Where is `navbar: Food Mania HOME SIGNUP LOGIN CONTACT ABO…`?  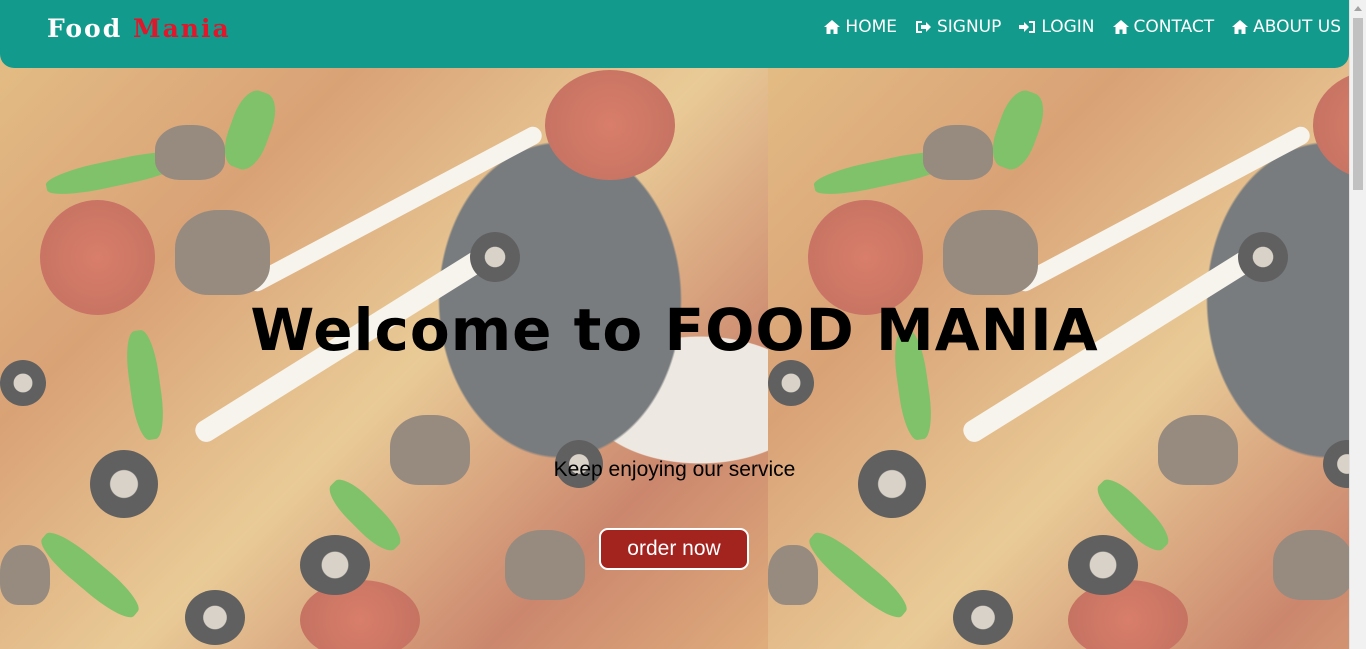
navbar: Food Mania HOME SIGNUP LOGIN CONTACT ABO… is located at coordinates (674, 34).